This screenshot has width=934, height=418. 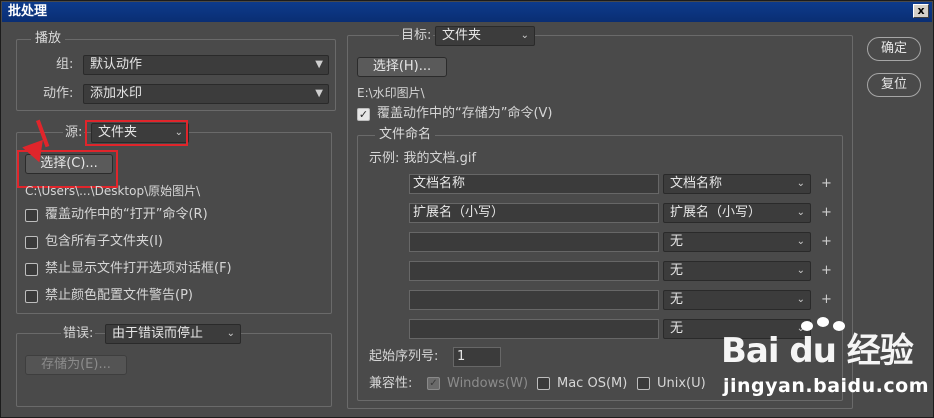 What do you see at coordinates (126, 214) in the screenshot?
I see `override-open-label: 覆盖动作中的“打开”命令(R)` at bounding box center [126, 214].